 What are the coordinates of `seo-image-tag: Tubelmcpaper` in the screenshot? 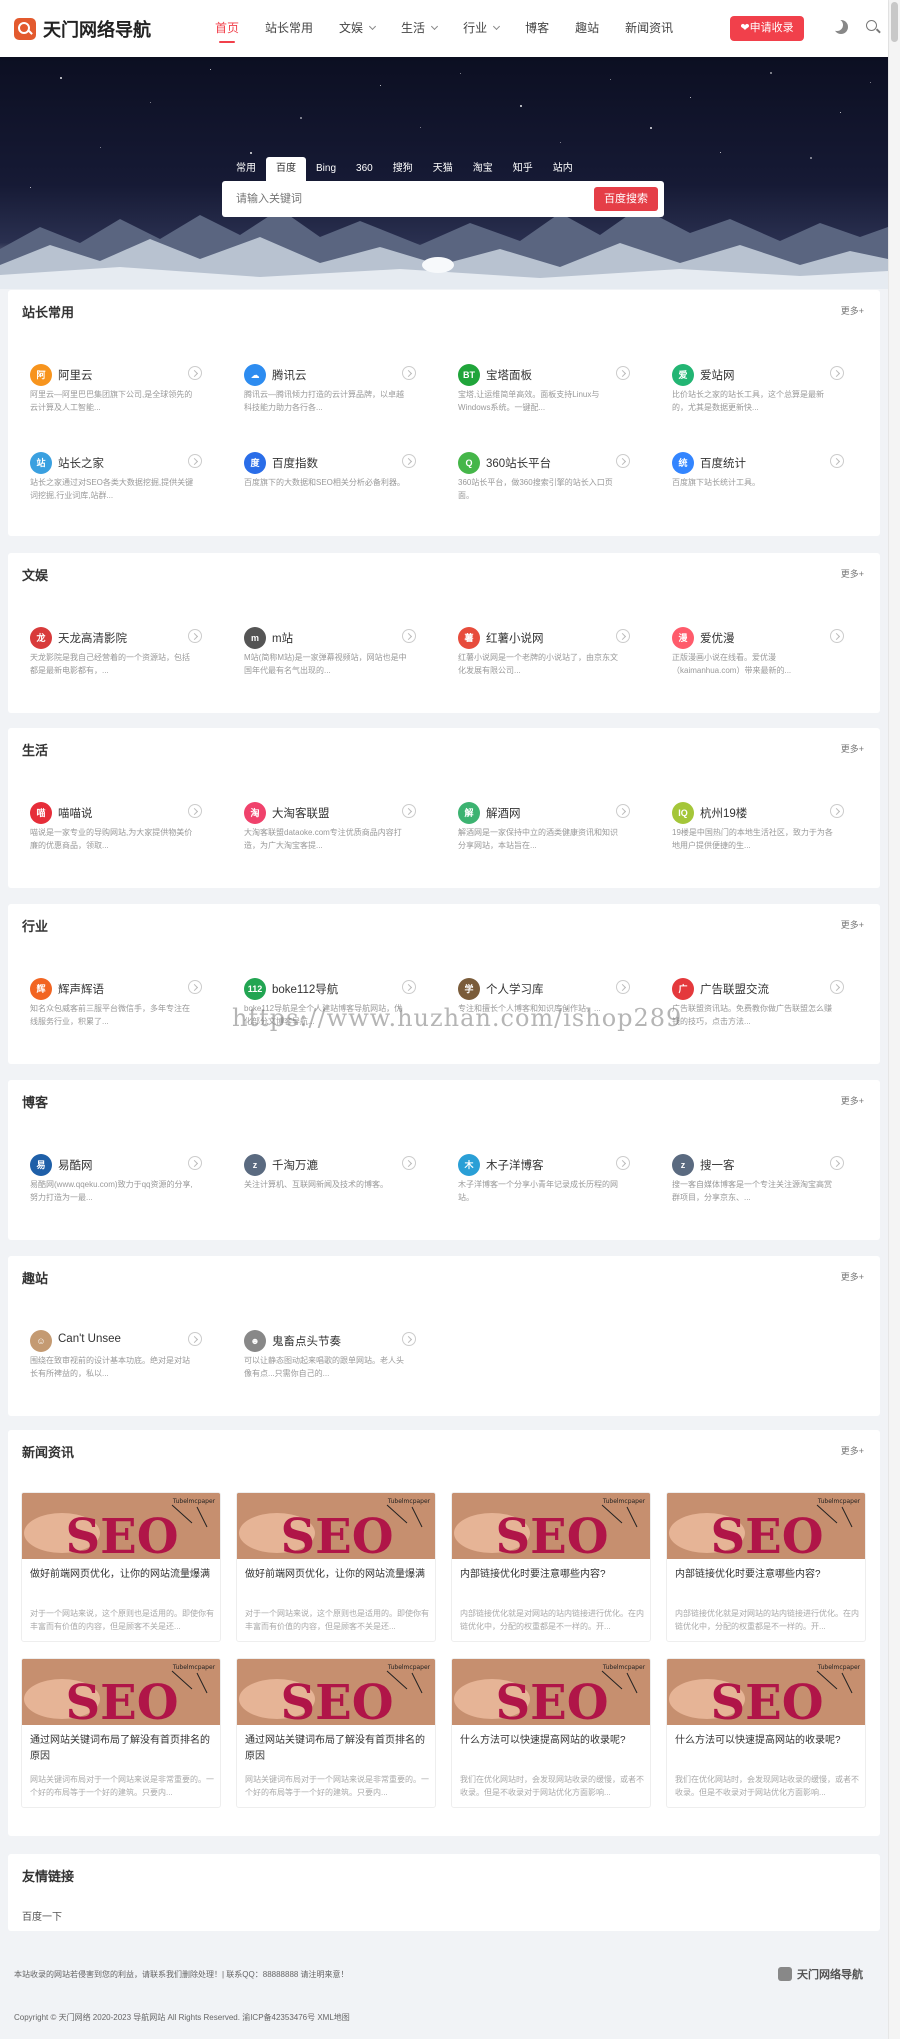 It's located at (409, 1667).